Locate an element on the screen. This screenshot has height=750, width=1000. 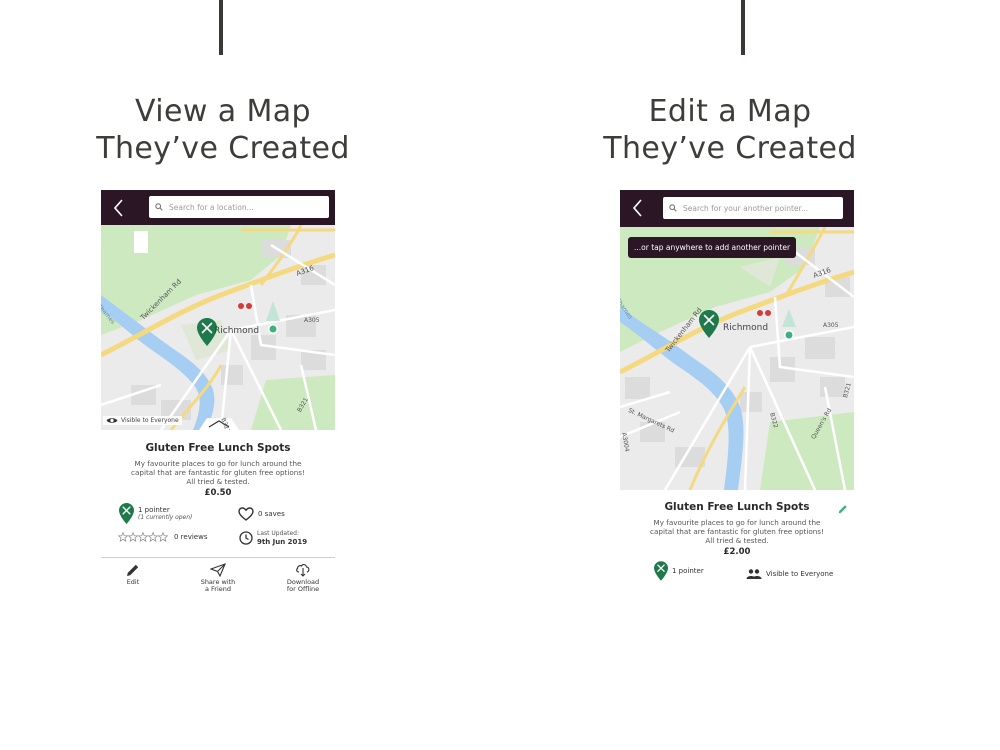
visibility-stat: Visible to Everyone is located at coordinates (789, 574).